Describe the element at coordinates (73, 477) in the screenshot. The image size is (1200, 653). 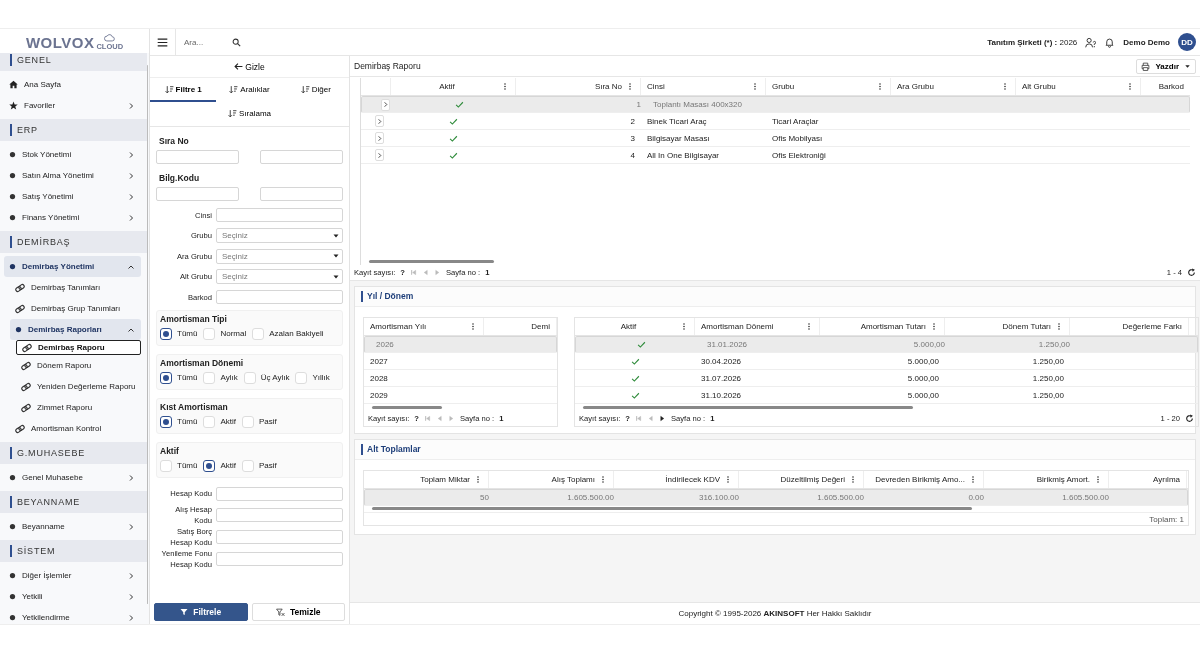
I see `sidebar-item: Genel Muhasebe` at that location.